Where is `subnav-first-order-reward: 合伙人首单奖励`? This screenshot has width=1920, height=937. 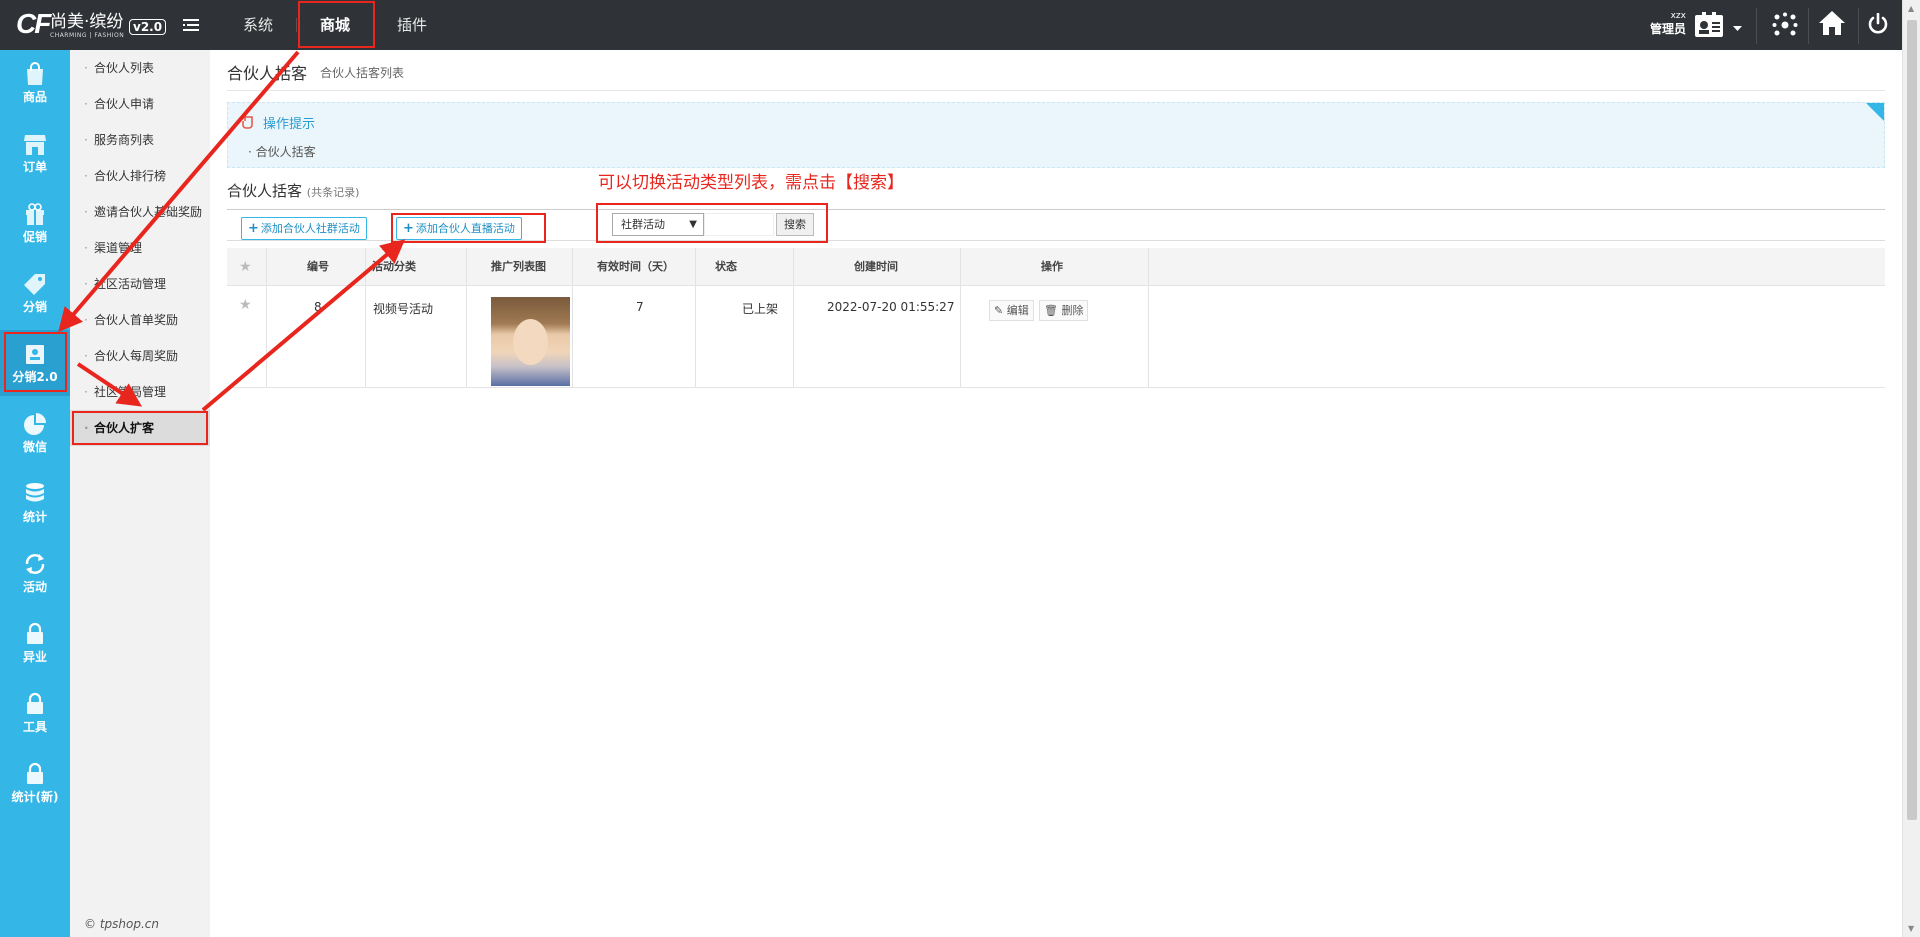
subnav-first-order-reward: 合伙人首单奖励 is located at coordinates (140, 320).